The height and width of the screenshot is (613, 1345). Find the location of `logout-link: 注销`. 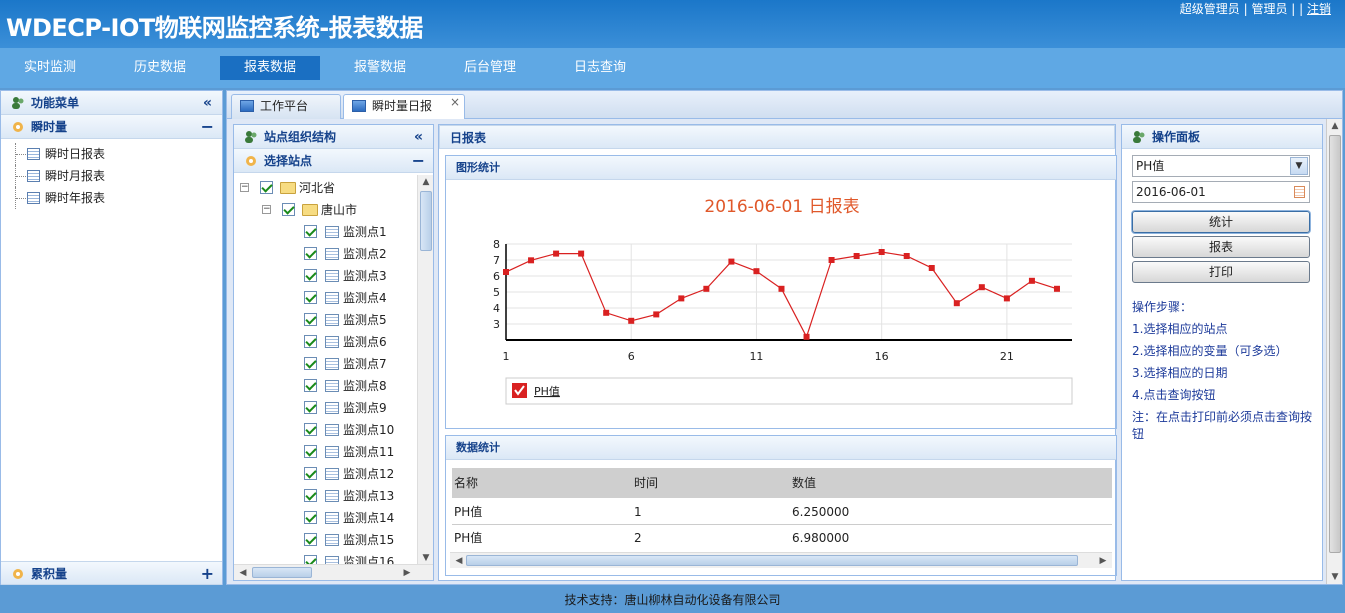

logout-link: 注销 is located at coordinates (1319, 9).